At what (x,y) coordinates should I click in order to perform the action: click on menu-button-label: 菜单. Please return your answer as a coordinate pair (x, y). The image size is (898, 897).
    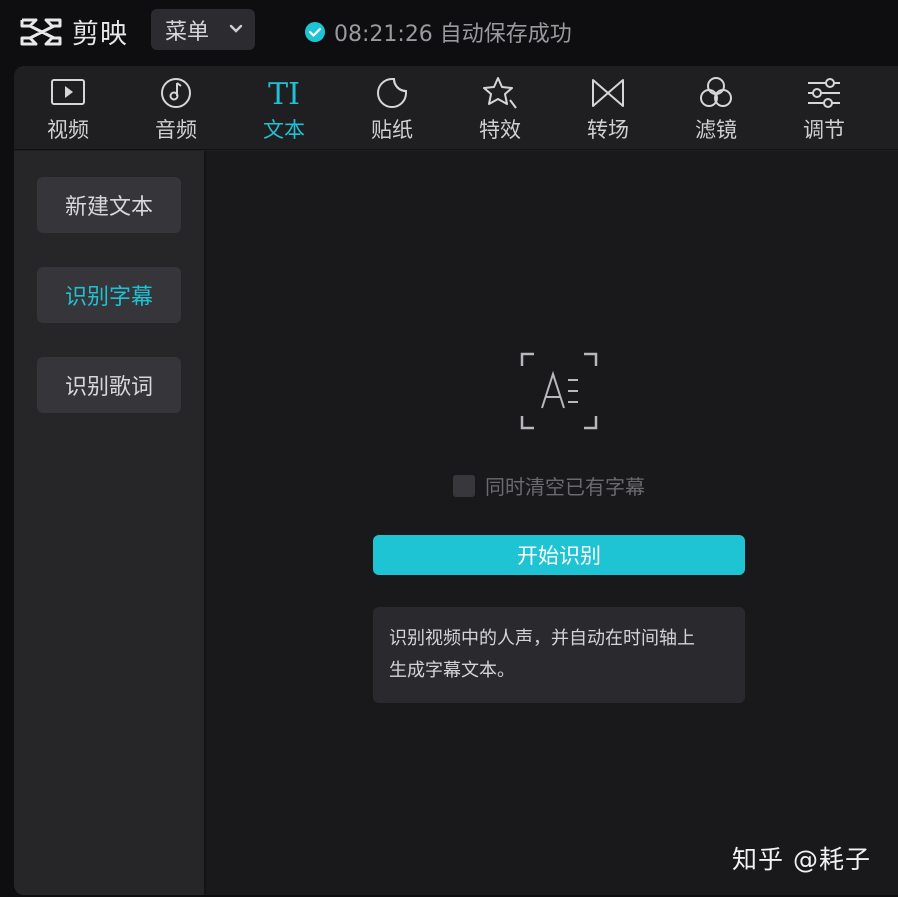
    Looking at the image, I should click on (187, 32).